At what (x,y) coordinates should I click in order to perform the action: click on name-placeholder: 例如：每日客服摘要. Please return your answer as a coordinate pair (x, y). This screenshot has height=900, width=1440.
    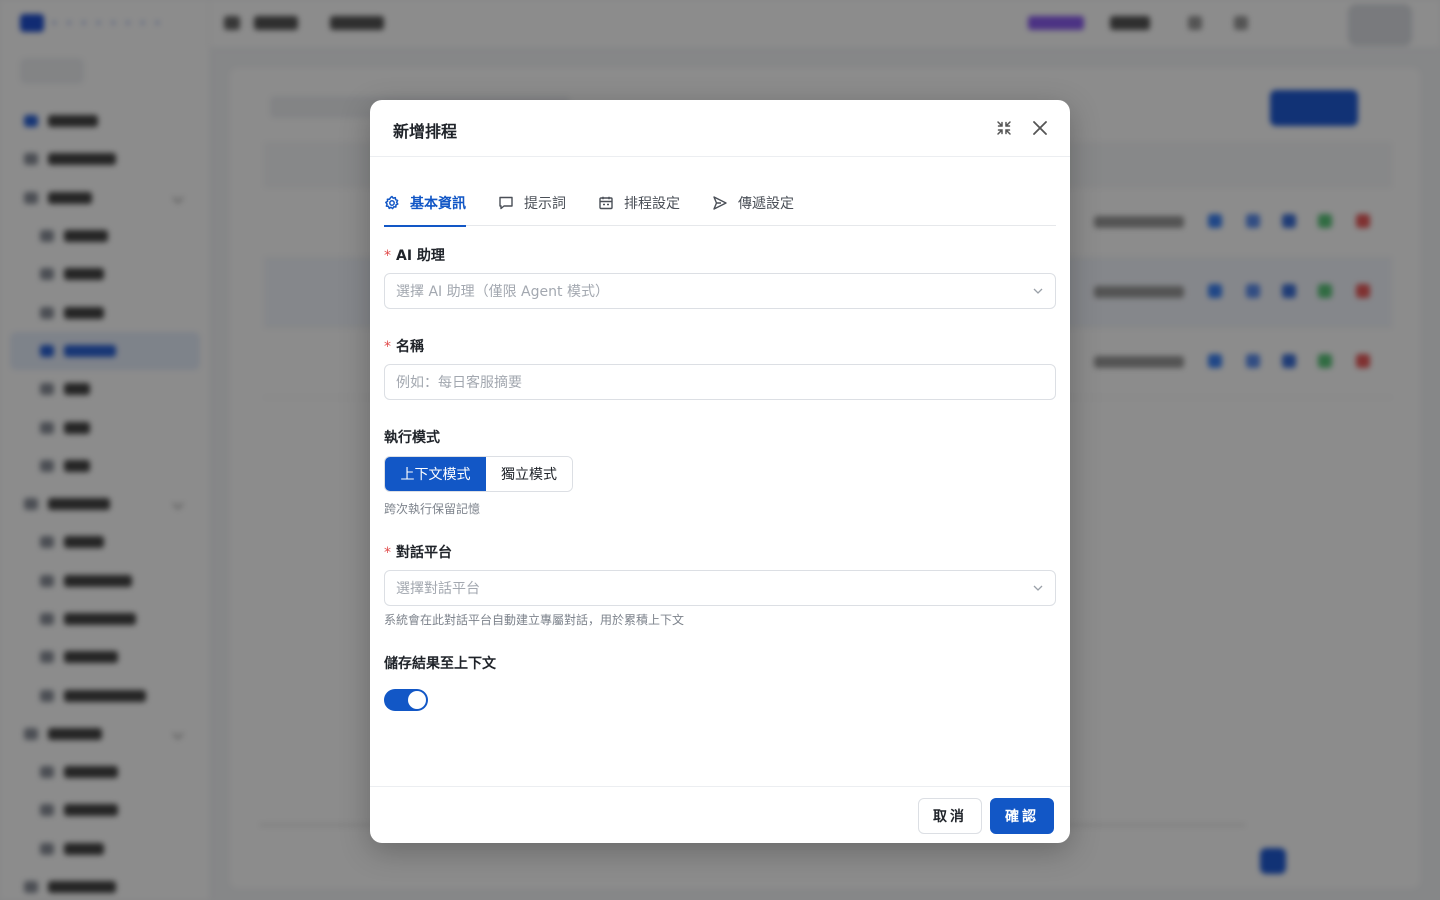
    Looking at the image, I should click on (459, 383).